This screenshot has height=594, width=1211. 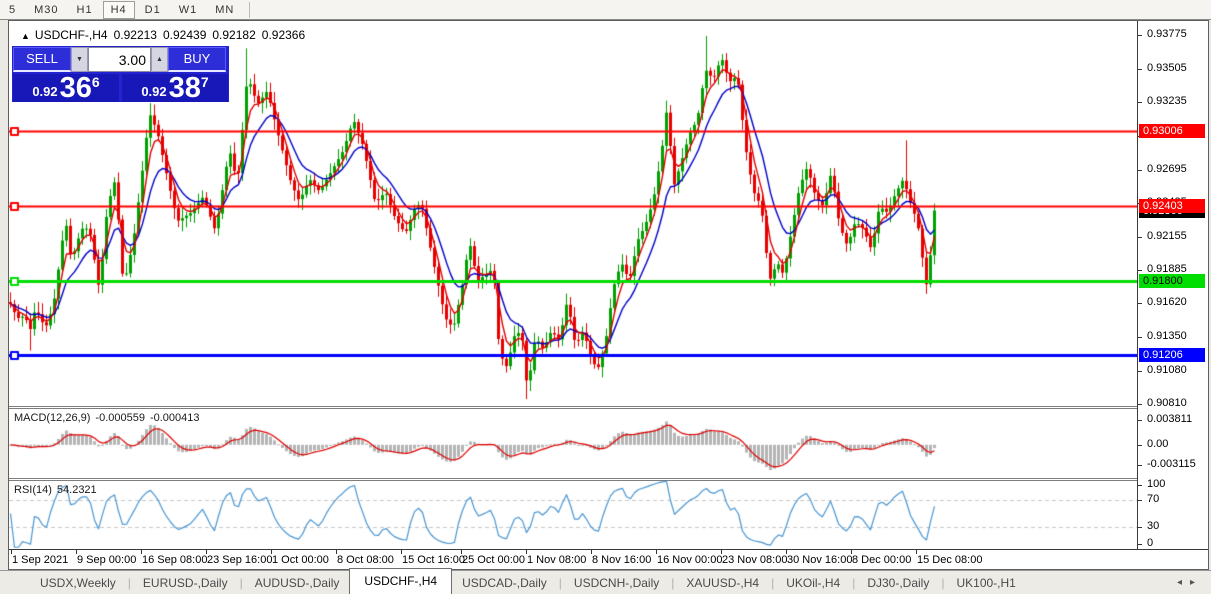 I want to click on buy-price-display: 0.92 38 7, so click(x=175, y=88).